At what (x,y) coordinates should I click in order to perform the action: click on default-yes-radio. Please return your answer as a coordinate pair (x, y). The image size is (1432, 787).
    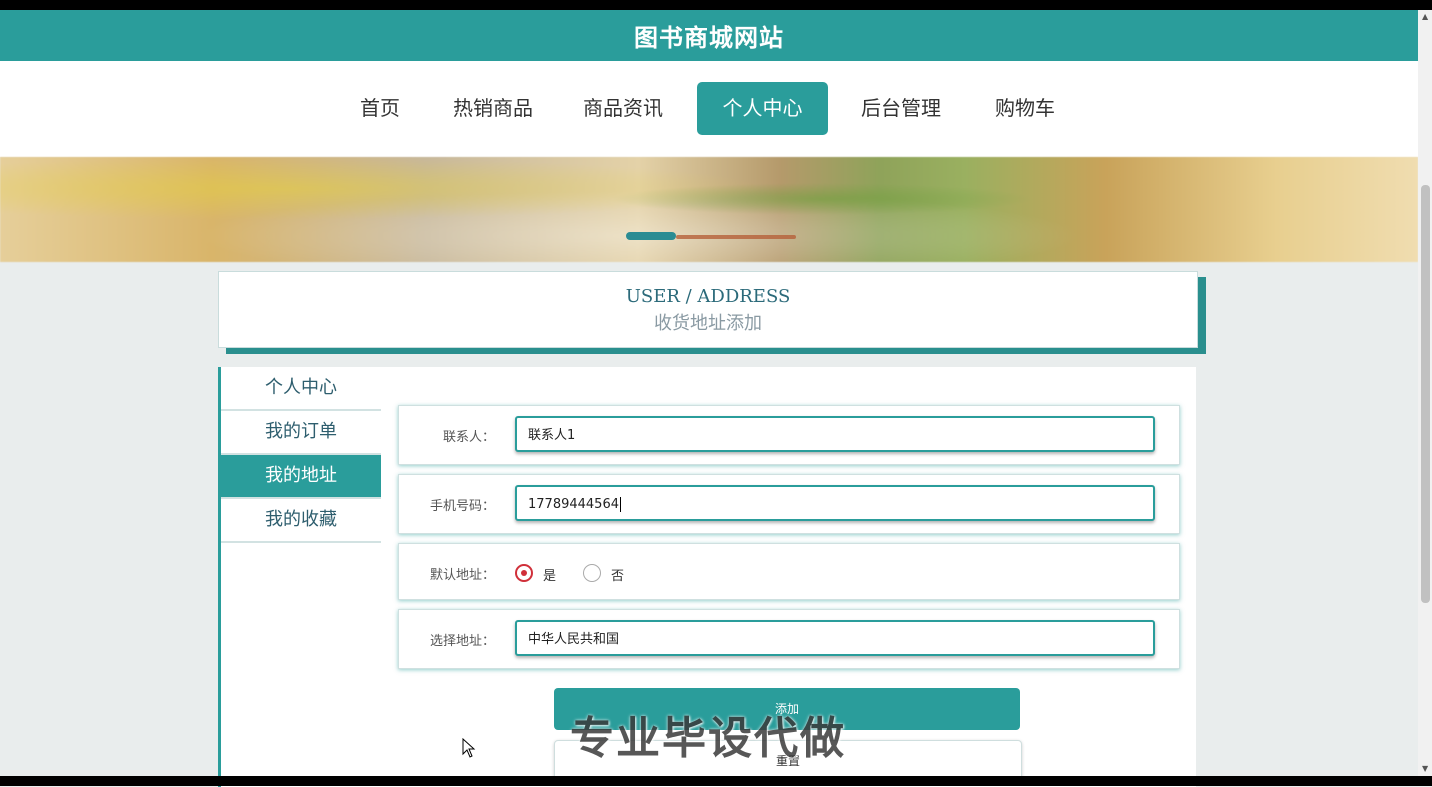
    Looking at the image, I should click on (524, 573).